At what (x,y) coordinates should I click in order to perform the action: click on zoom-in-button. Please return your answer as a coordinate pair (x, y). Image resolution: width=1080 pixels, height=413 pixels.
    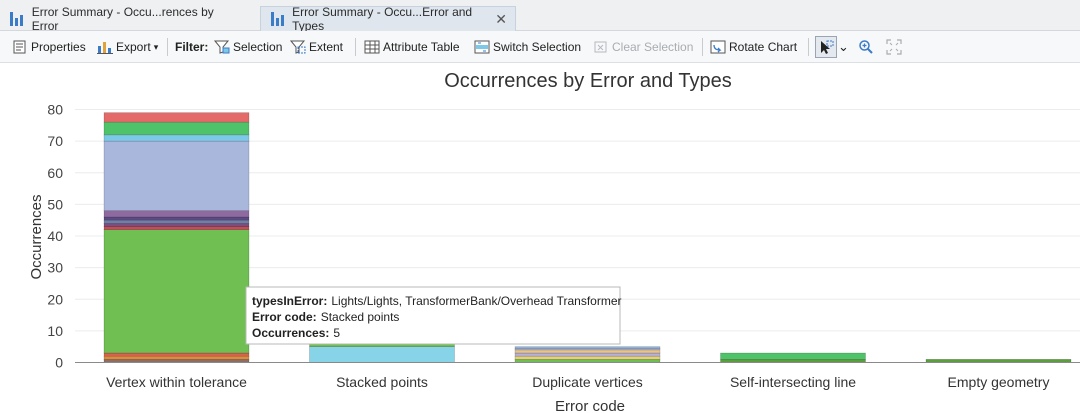
    Looking at the image, I should click on (866, 47).